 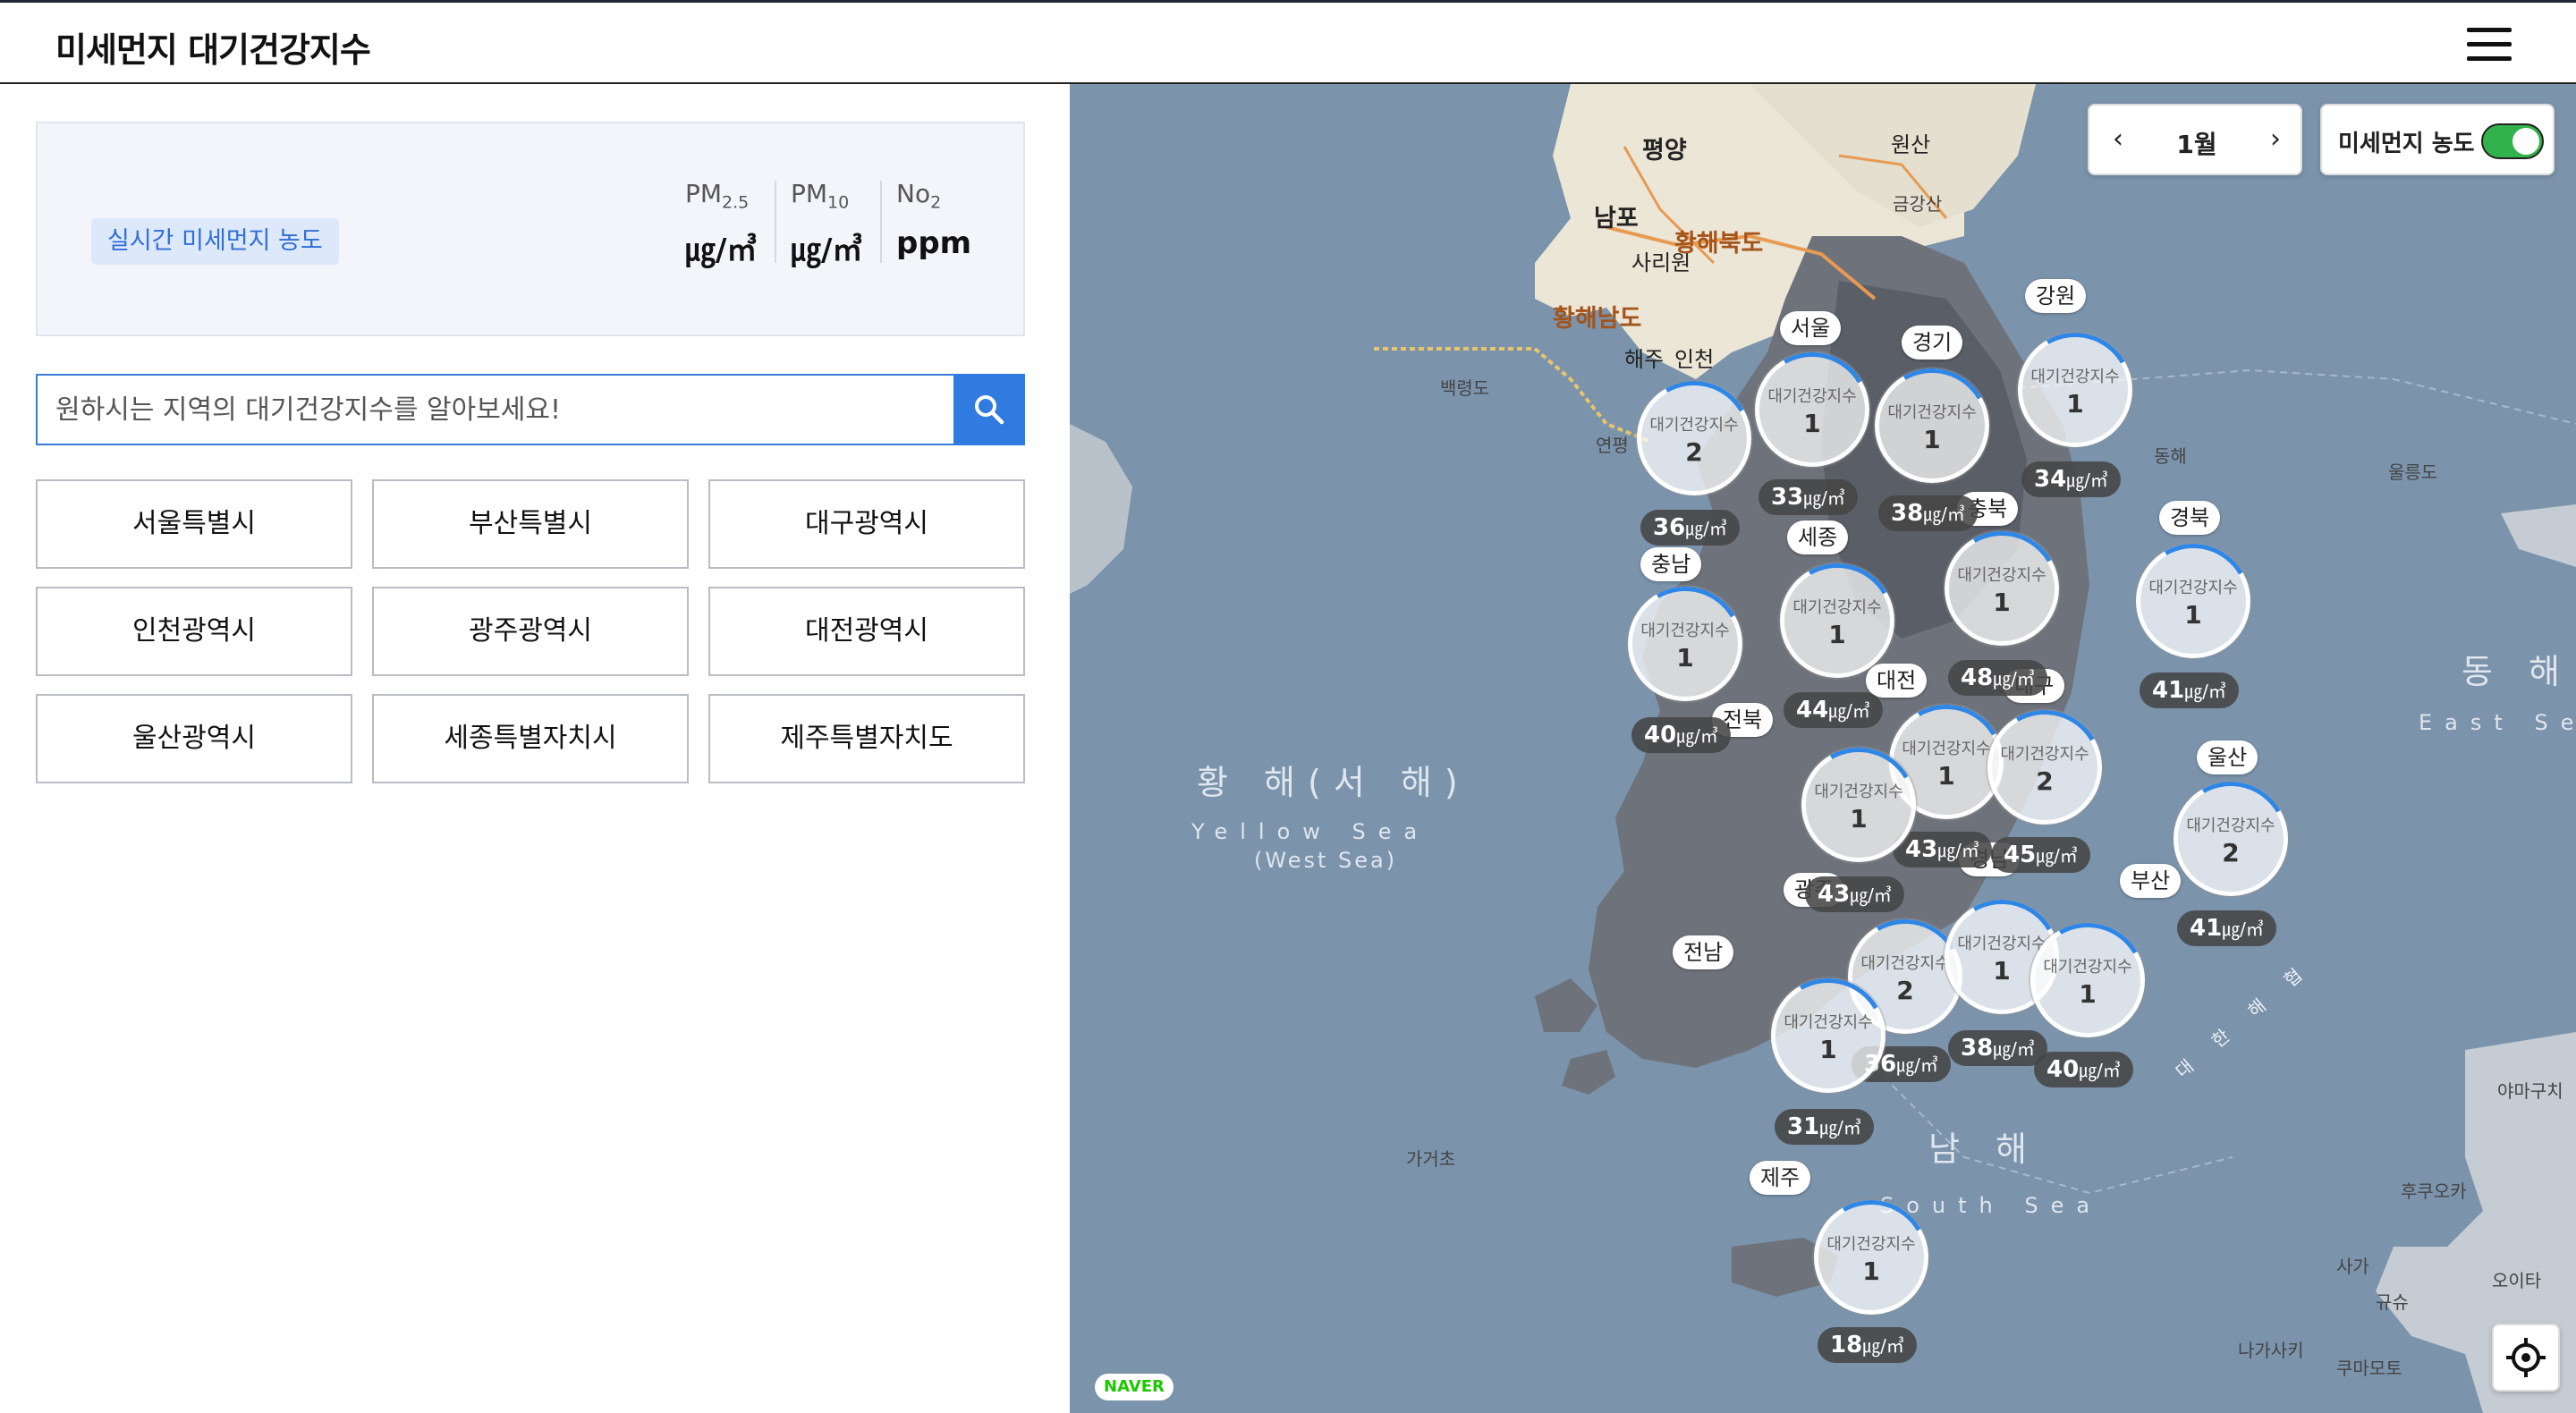 I want to click on region-pill-daejeon: 대전, so click(x=1897, y=681).